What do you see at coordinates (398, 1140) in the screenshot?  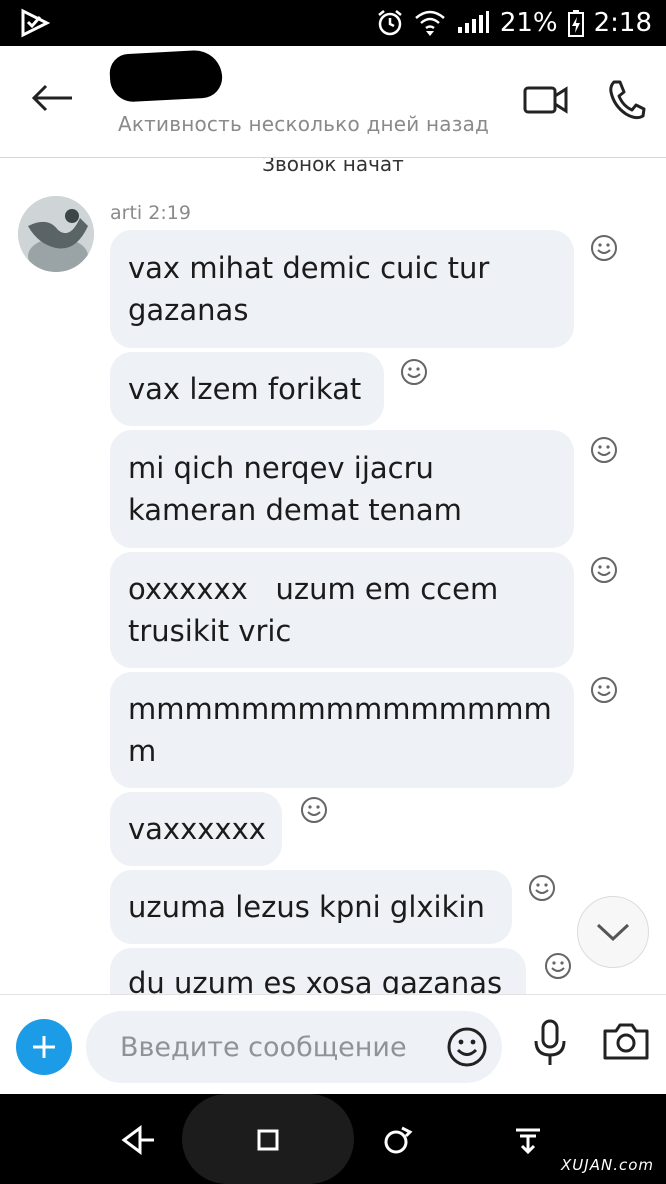 I see `nav-recents-icon` at bounding box center [398, 1140].